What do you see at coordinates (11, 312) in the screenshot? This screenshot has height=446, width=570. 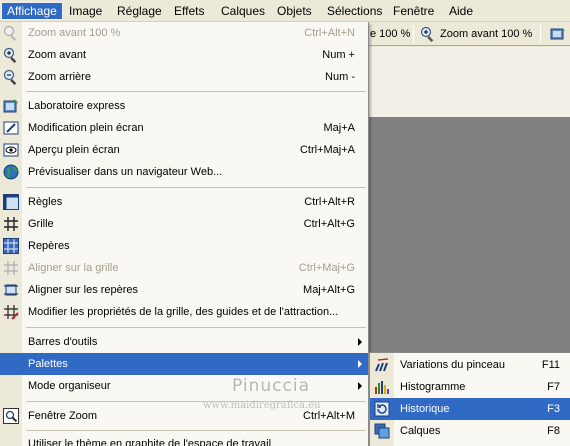 I see `grid-properties-icon` at bounding box center [11, 312].